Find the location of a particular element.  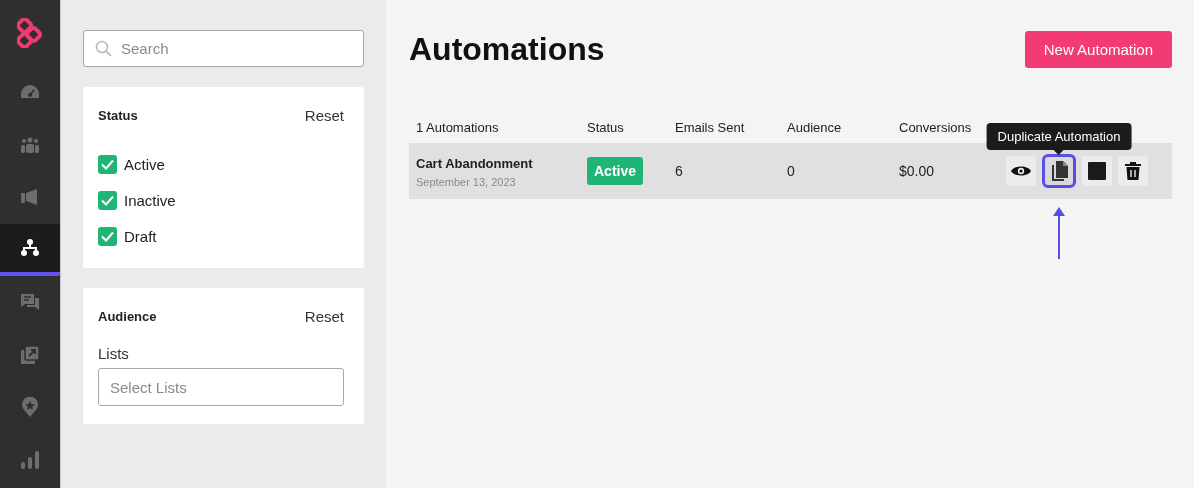

checkbox-label: Active is located at coordinates (144, 164).